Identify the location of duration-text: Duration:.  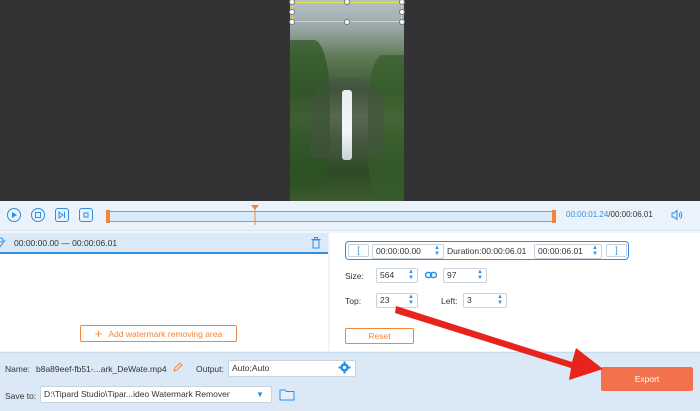
(464, 251).